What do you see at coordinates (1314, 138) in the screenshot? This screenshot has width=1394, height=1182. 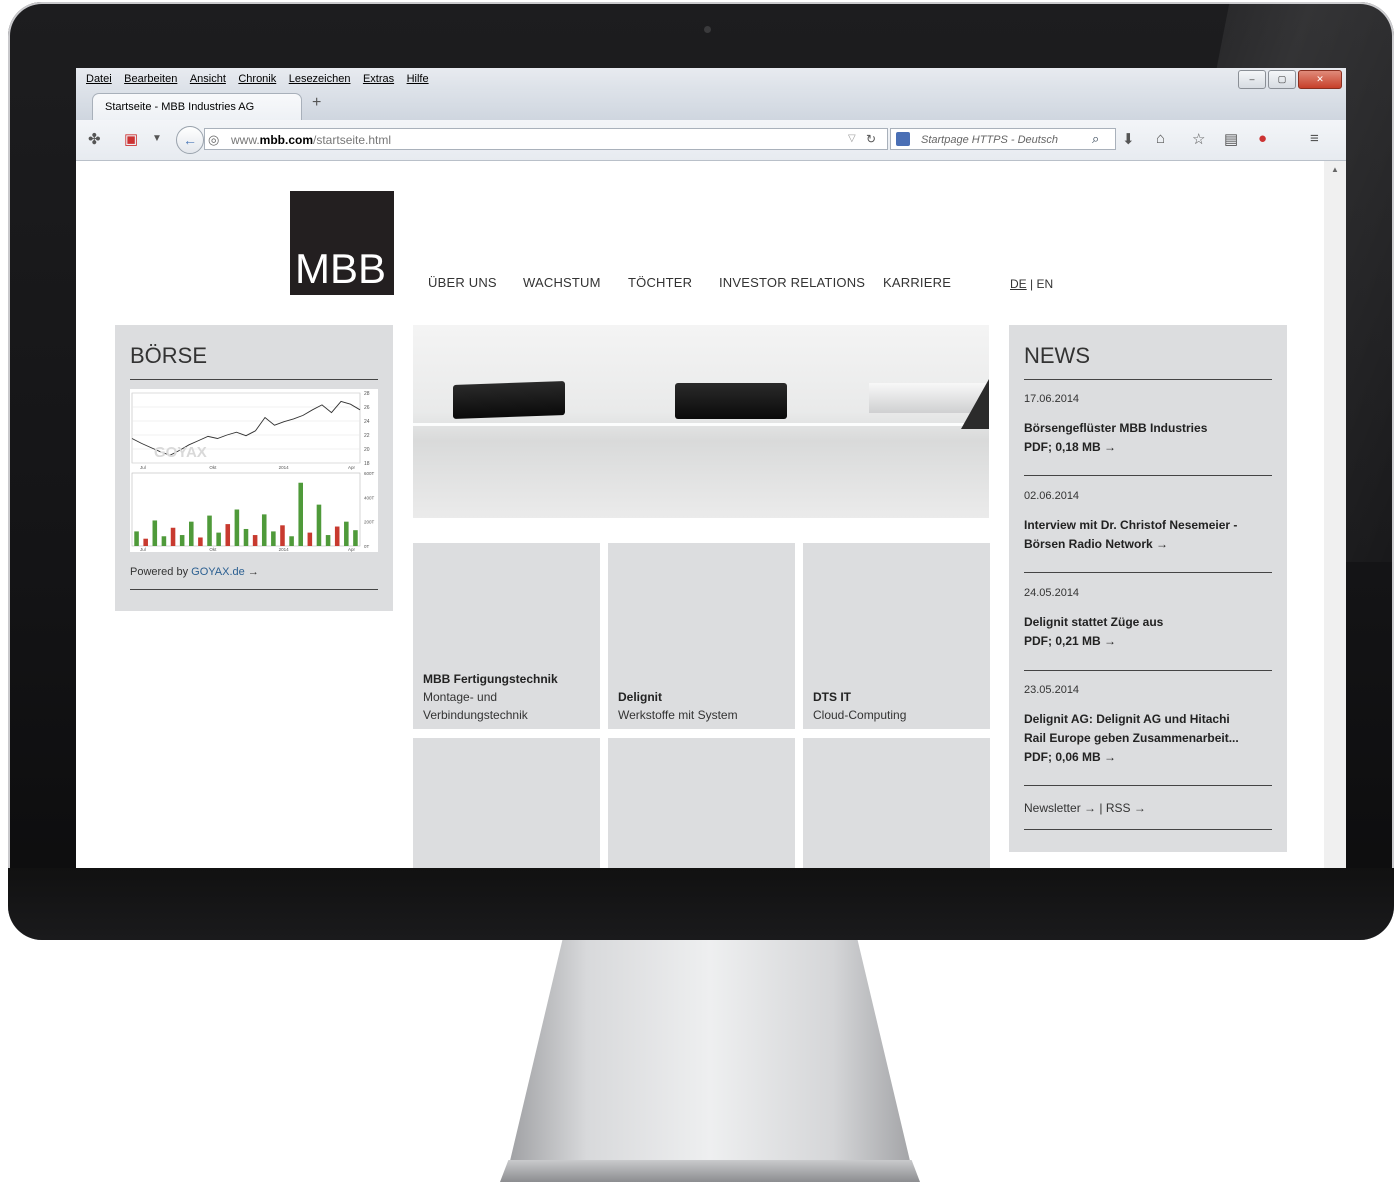 I see `menu-icon: ≡` at bounding box center [1314, 138].